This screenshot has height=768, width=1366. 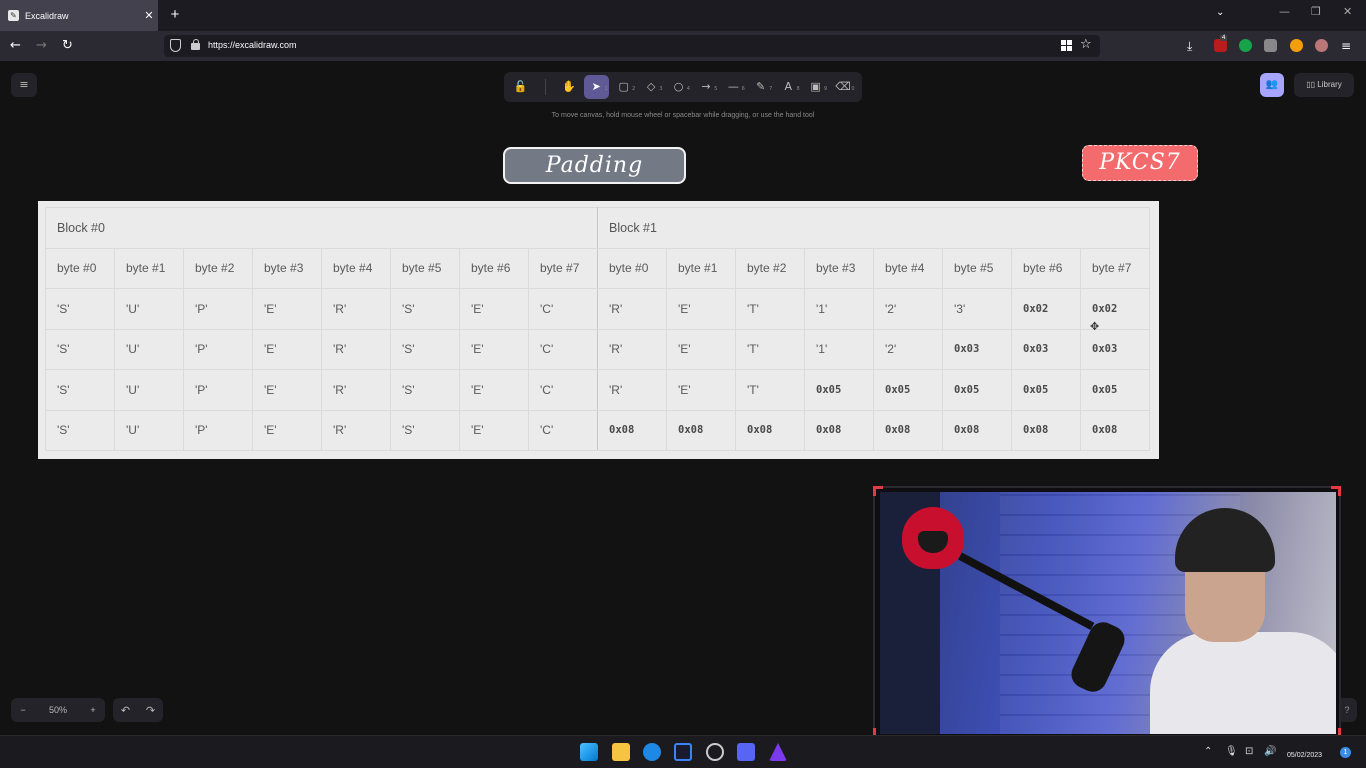 What do you see at coordinates (632, 46) in the screenshot?
I see `url-bar: https://excalidraw.com ☆` at bounding box center [632, 46].